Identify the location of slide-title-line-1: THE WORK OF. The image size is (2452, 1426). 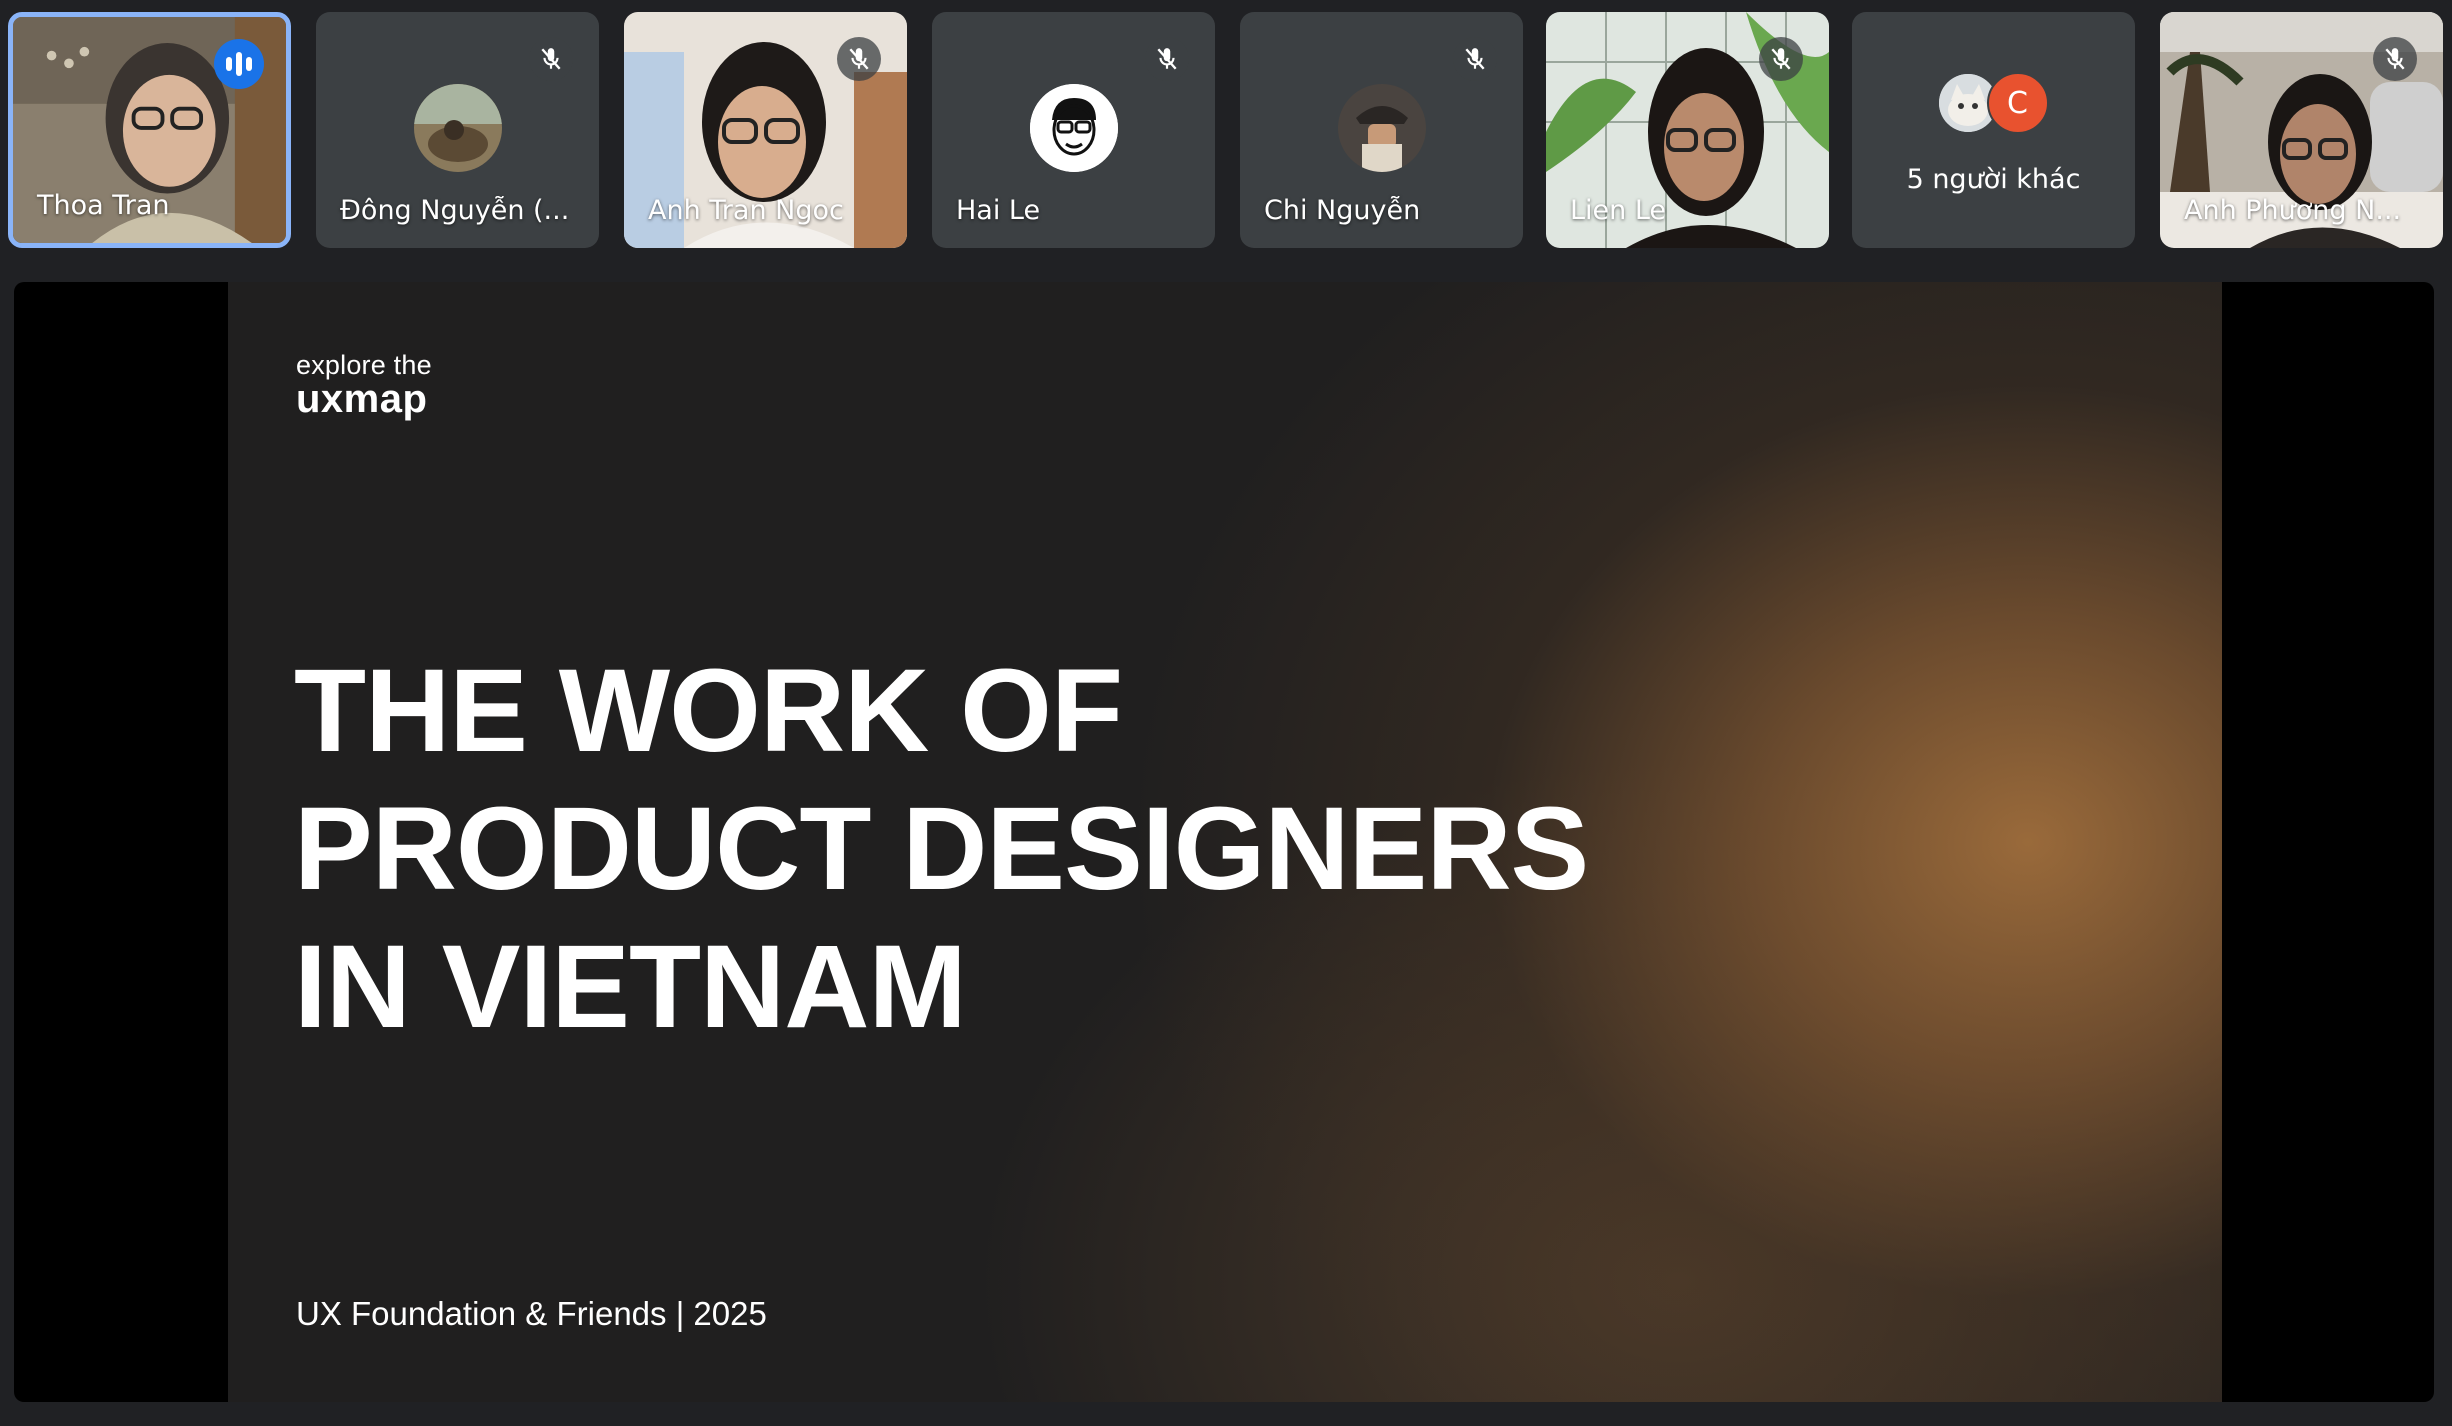
(708, 711).